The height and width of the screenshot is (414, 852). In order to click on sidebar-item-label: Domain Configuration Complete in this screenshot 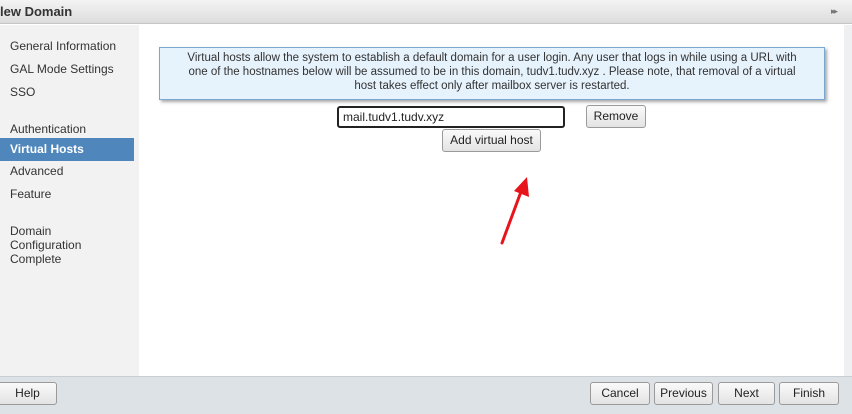, I will do `click(46, 245)`.